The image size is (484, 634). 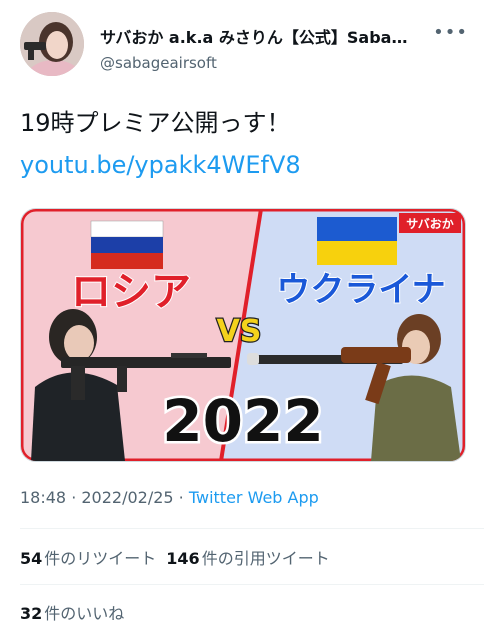 I want to click on avatar-image, so click(x=52, y=44).